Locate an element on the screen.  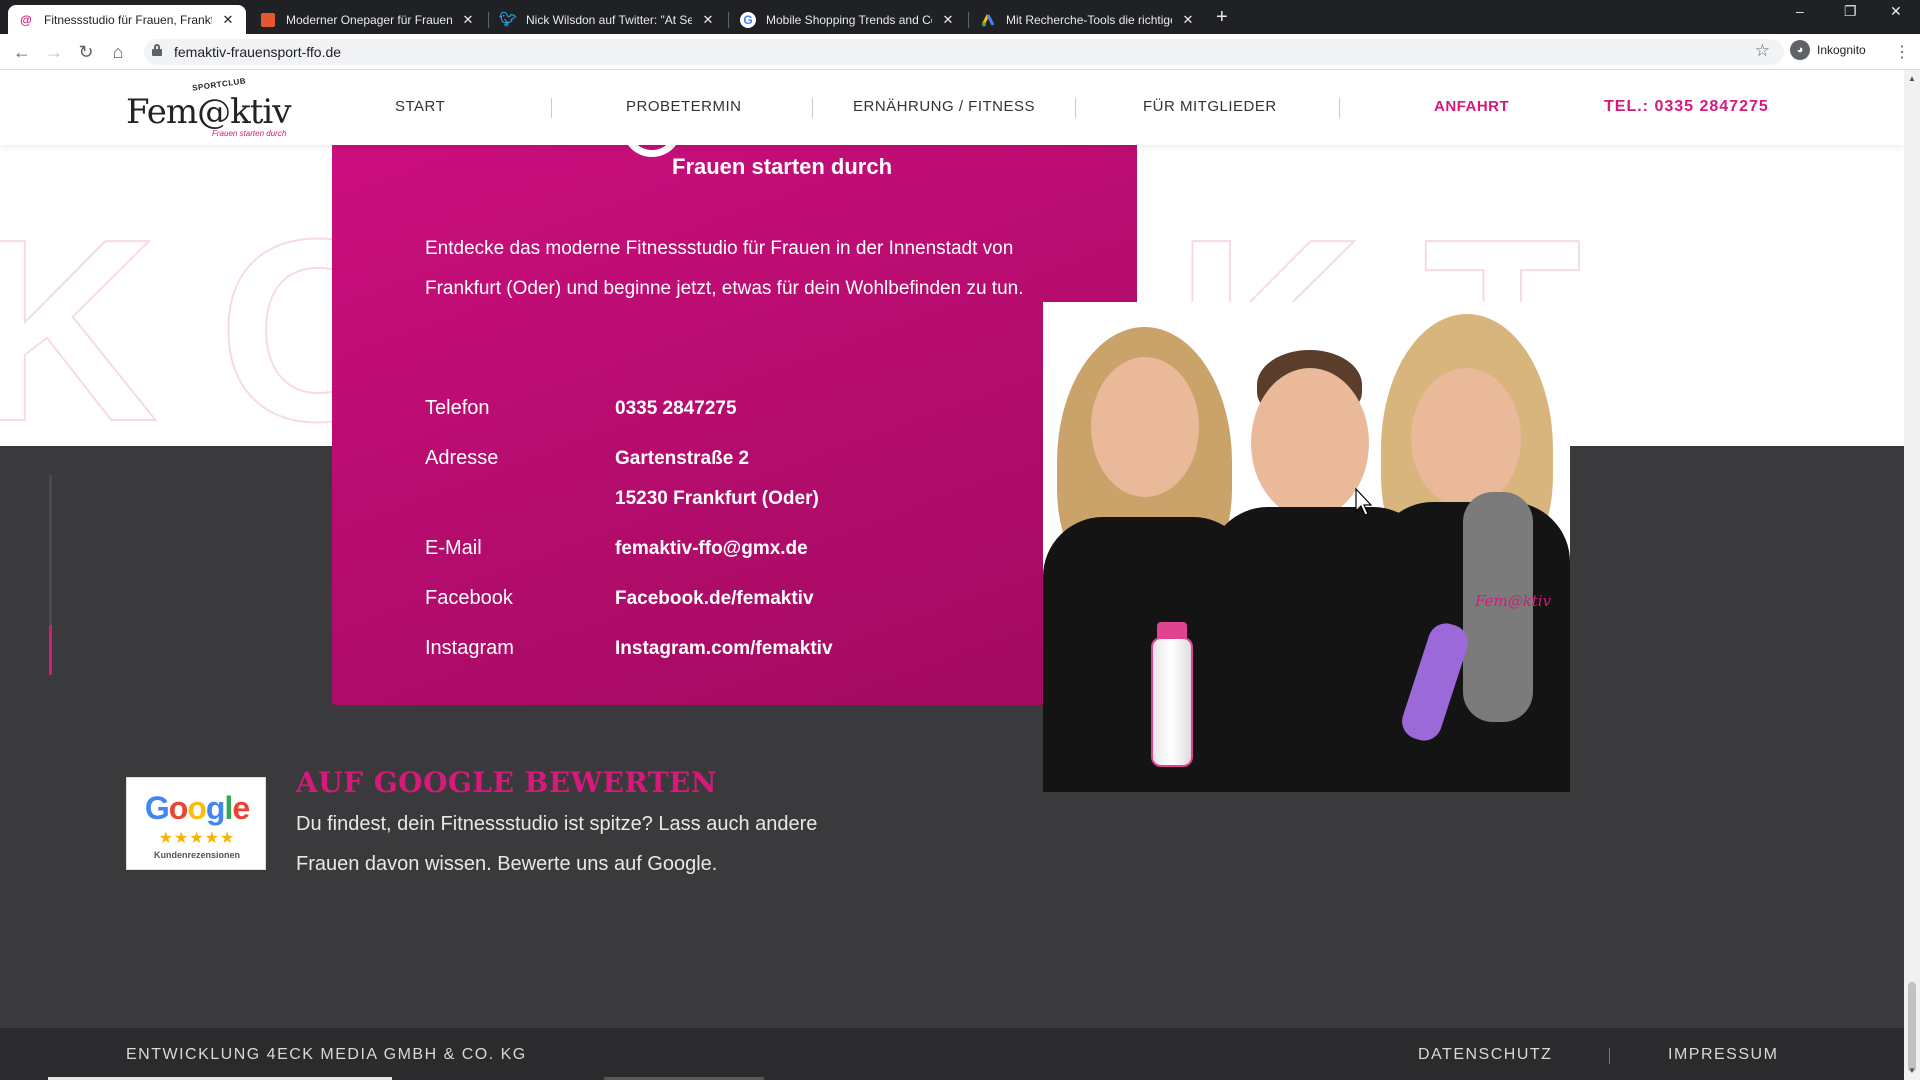
scroll-progress-indicator is located at coordinates (50, 575).